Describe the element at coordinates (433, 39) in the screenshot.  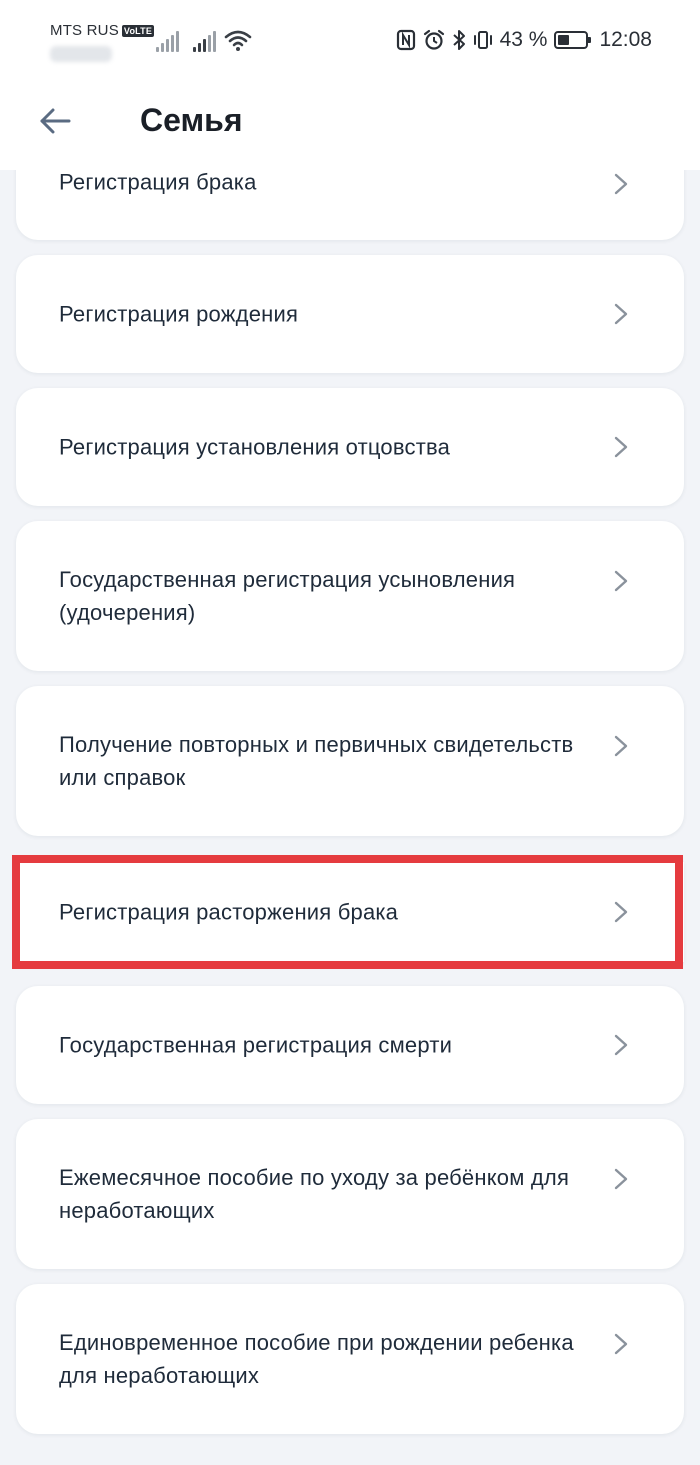
I see `alarm-icon` at that location.